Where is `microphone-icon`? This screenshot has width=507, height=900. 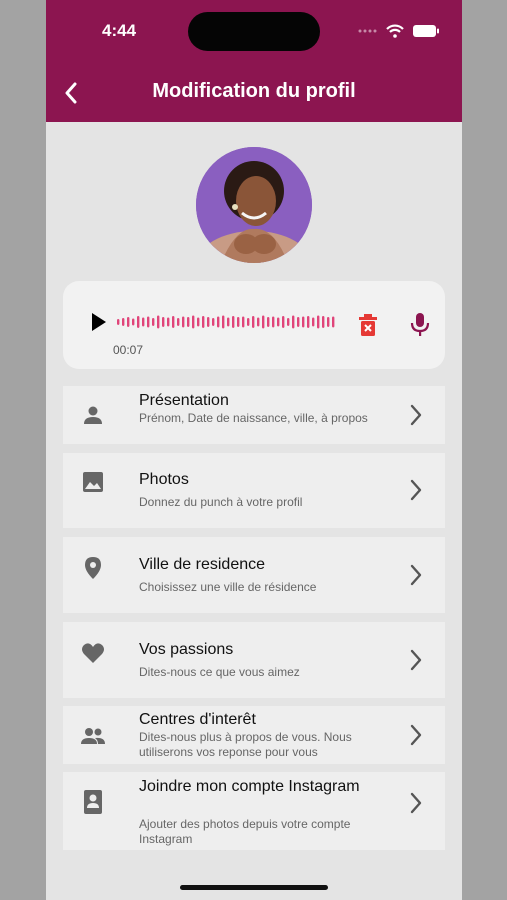
microphone-icon is located at coordinates (420, 324).